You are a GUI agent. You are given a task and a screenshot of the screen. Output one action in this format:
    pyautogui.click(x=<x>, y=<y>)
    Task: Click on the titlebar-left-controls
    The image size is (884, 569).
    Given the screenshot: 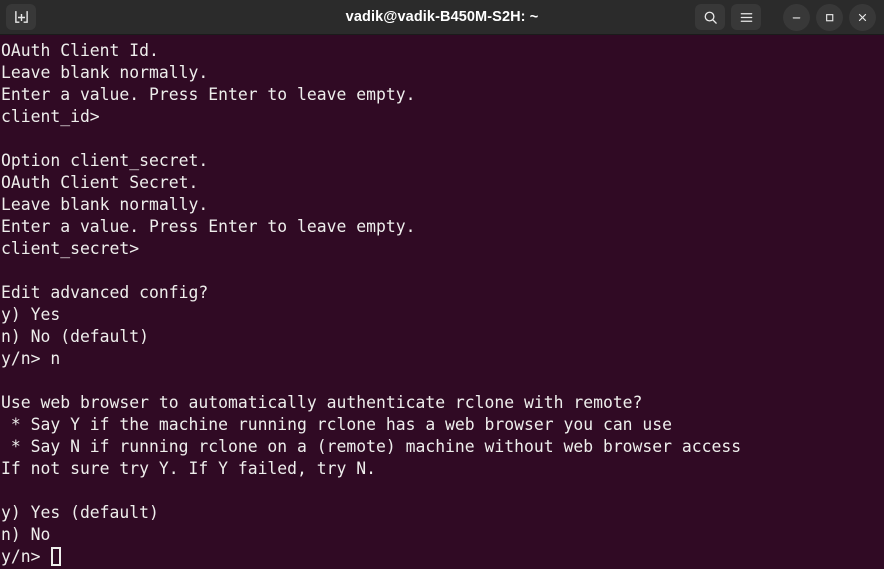 What is the action you would take?
    pyautogui.click(x=18, y=17)
    